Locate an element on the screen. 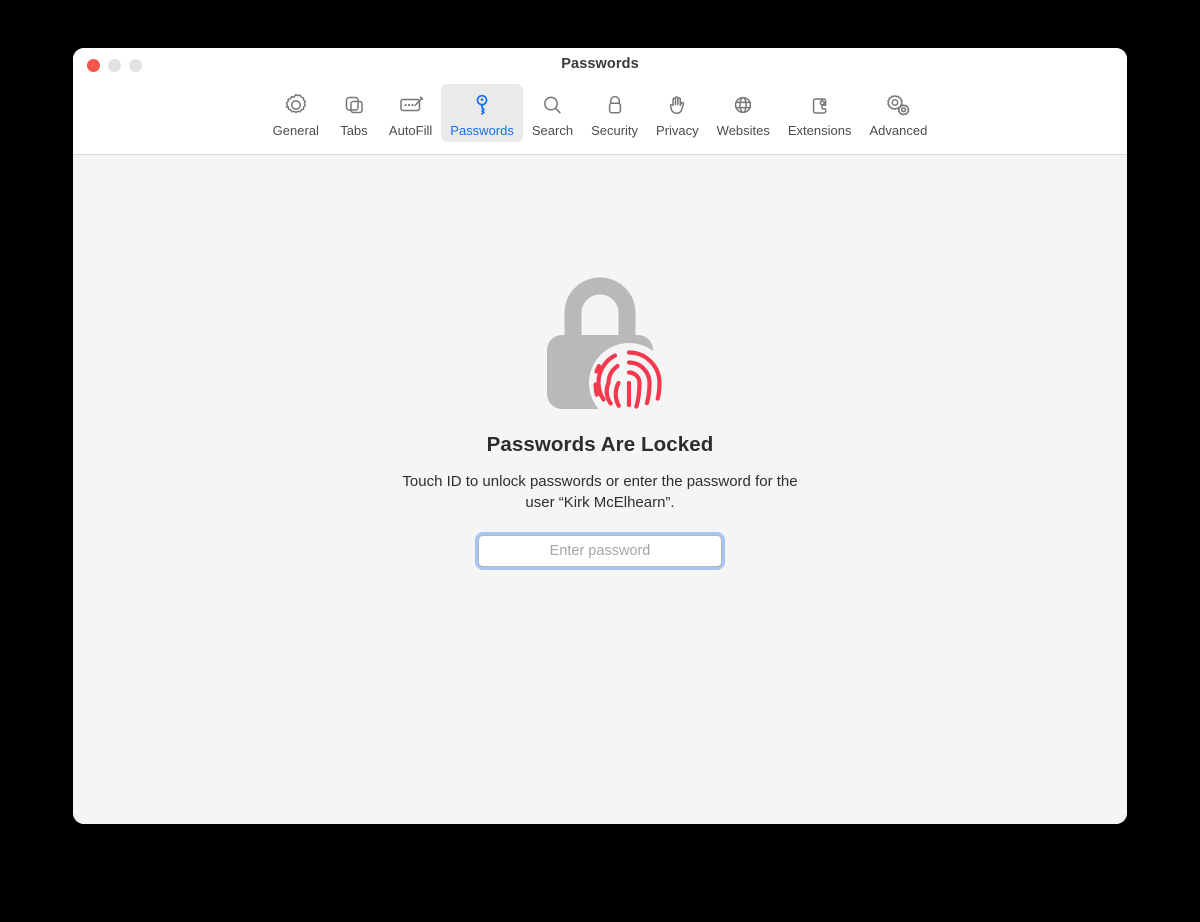 Image resolution: width=1200 pixels, height=922 pixels. tab-privacy: Privacy is located at coordinates (677, 113).